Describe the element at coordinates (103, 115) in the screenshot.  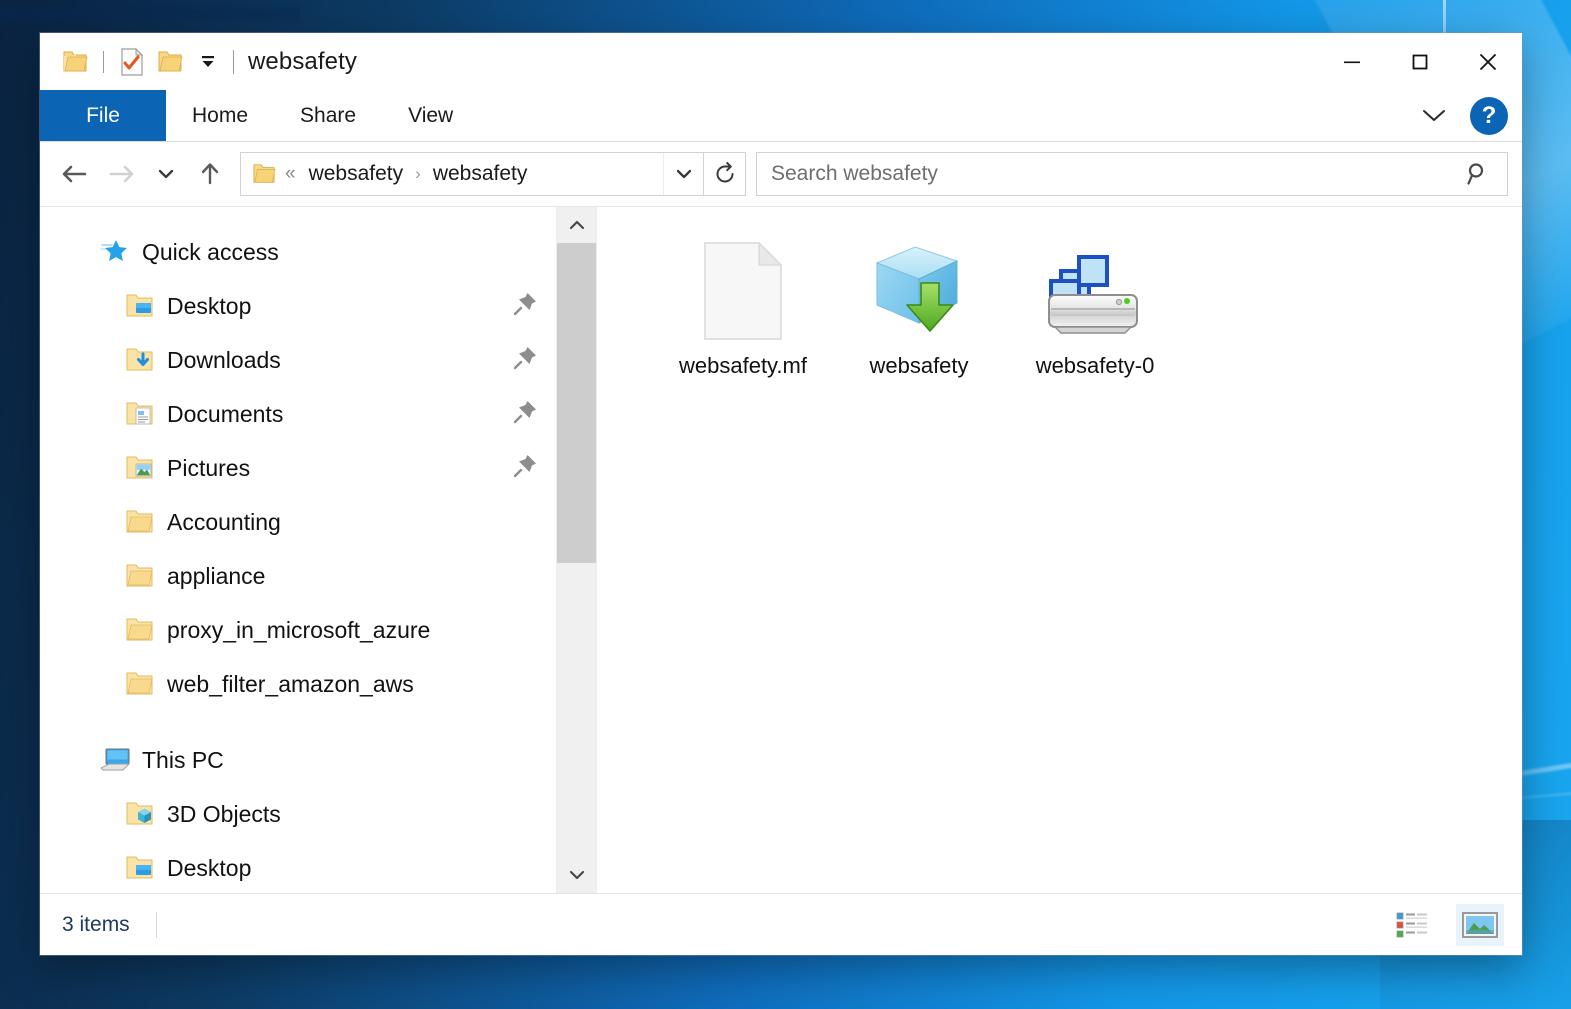
I see `tab-file: File` at that location.